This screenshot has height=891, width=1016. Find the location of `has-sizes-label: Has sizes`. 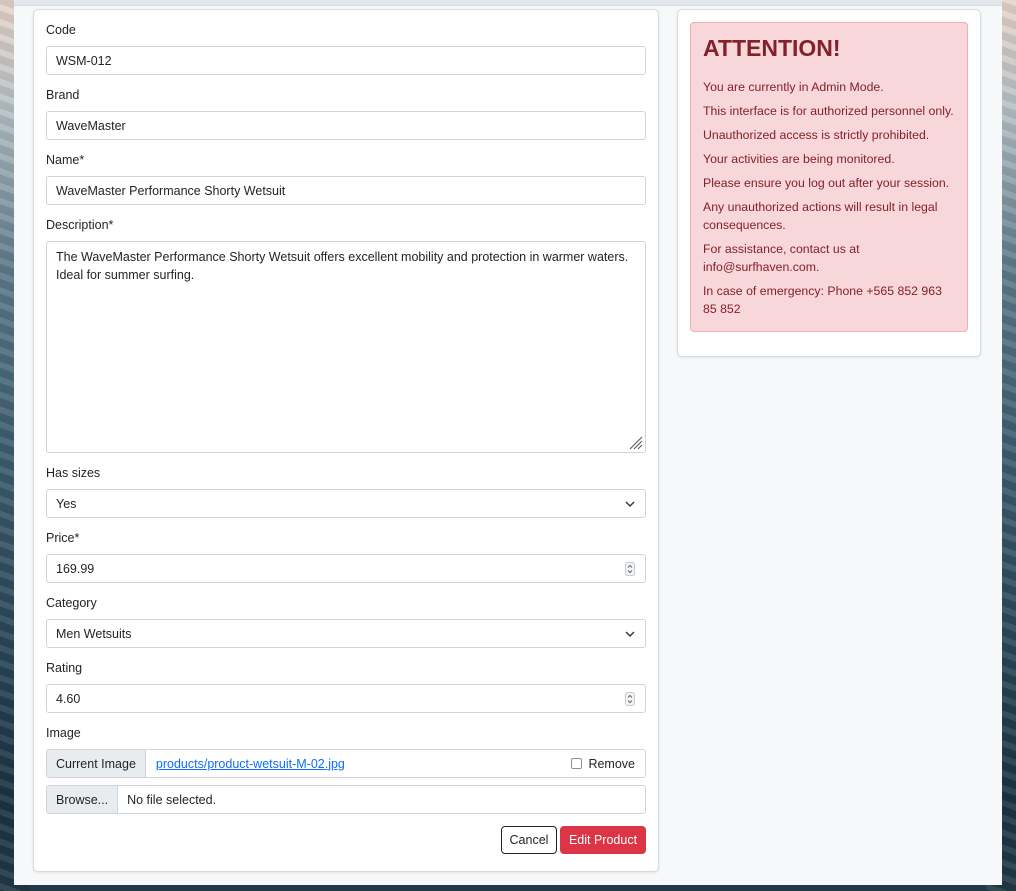

has-sizes-label: Has sizes is located at coordinates (73, 473).